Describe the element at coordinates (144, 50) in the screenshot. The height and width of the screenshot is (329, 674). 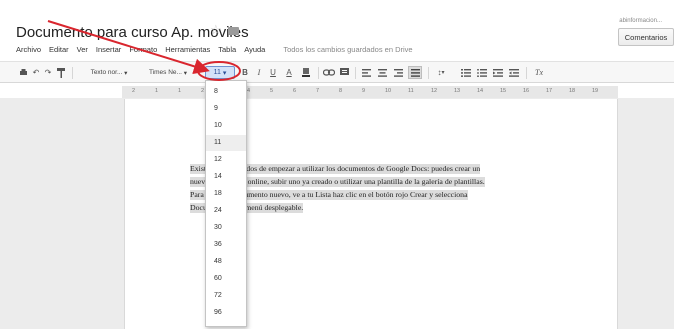
I see `annotation-arrow` at that location.